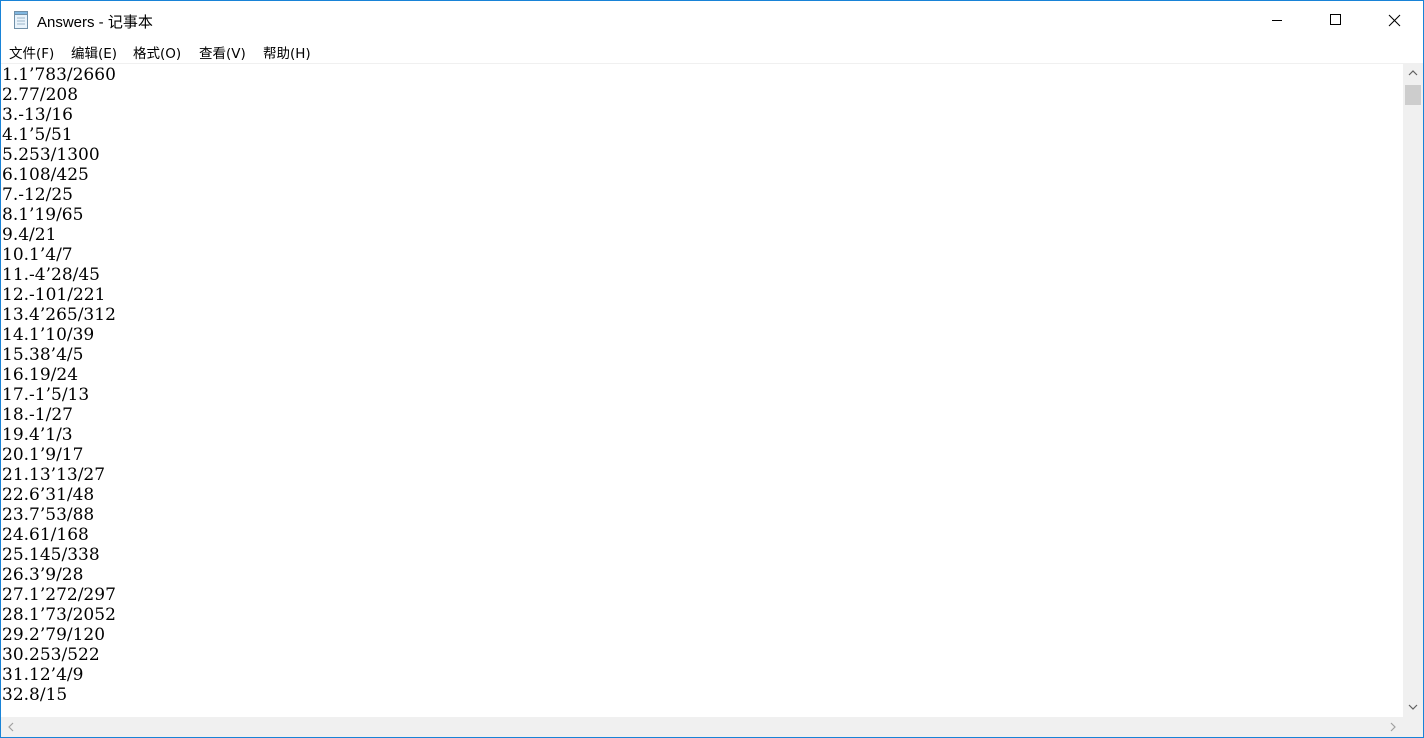 The height and width of the screenshot is (738, 1424). Describe the element at coordinates (45, 175) in the screenshot. I see `text-line: 6.108/425` at that location.